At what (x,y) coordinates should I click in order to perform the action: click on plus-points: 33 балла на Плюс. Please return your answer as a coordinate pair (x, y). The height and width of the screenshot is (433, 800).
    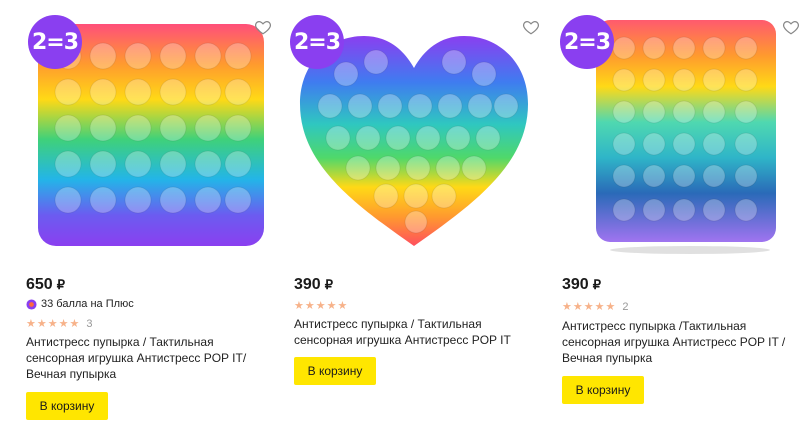
    Looking at the image, I should click on (80, 304).